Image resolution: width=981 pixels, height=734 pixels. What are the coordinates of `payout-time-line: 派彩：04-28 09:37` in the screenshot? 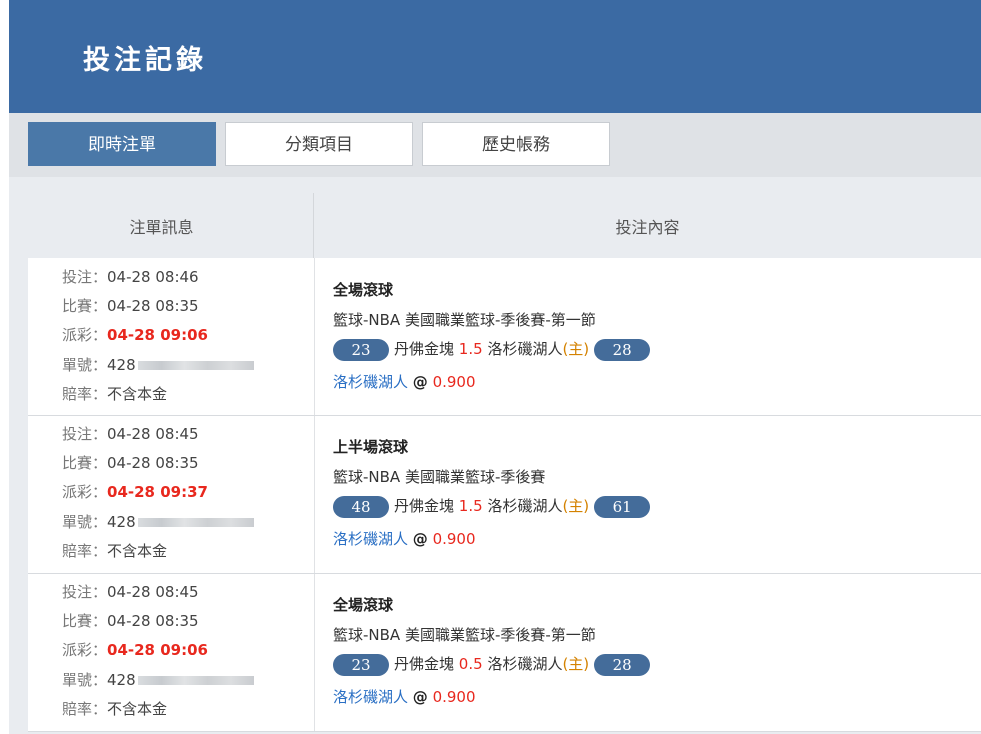 It's located at (135, 492).